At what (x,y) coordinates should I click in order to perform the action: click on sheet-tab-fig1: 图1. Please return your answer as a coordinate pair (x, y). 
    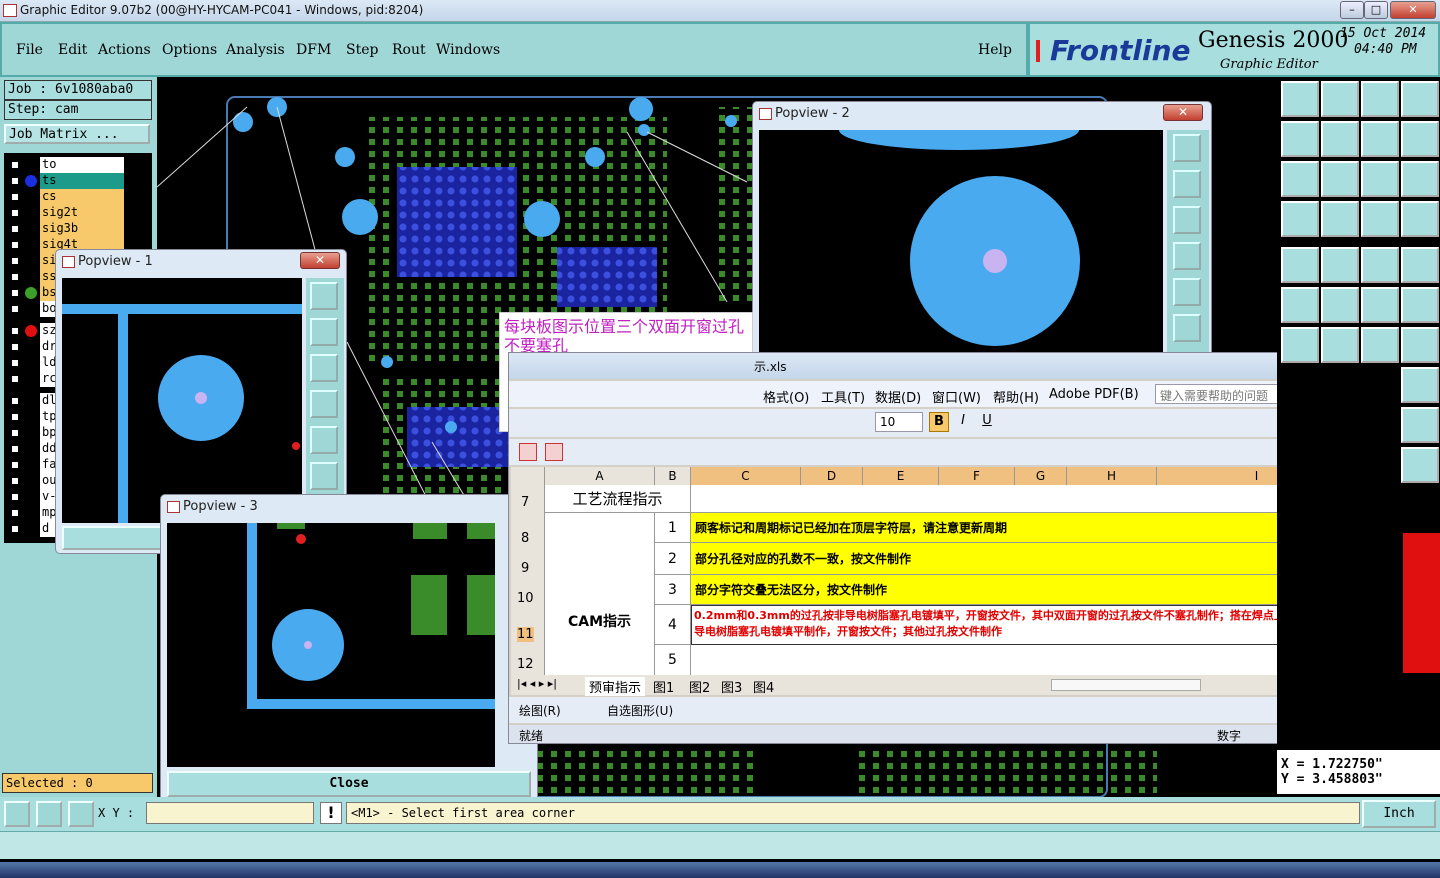
    Looking at the image, I should click on (663, 686).